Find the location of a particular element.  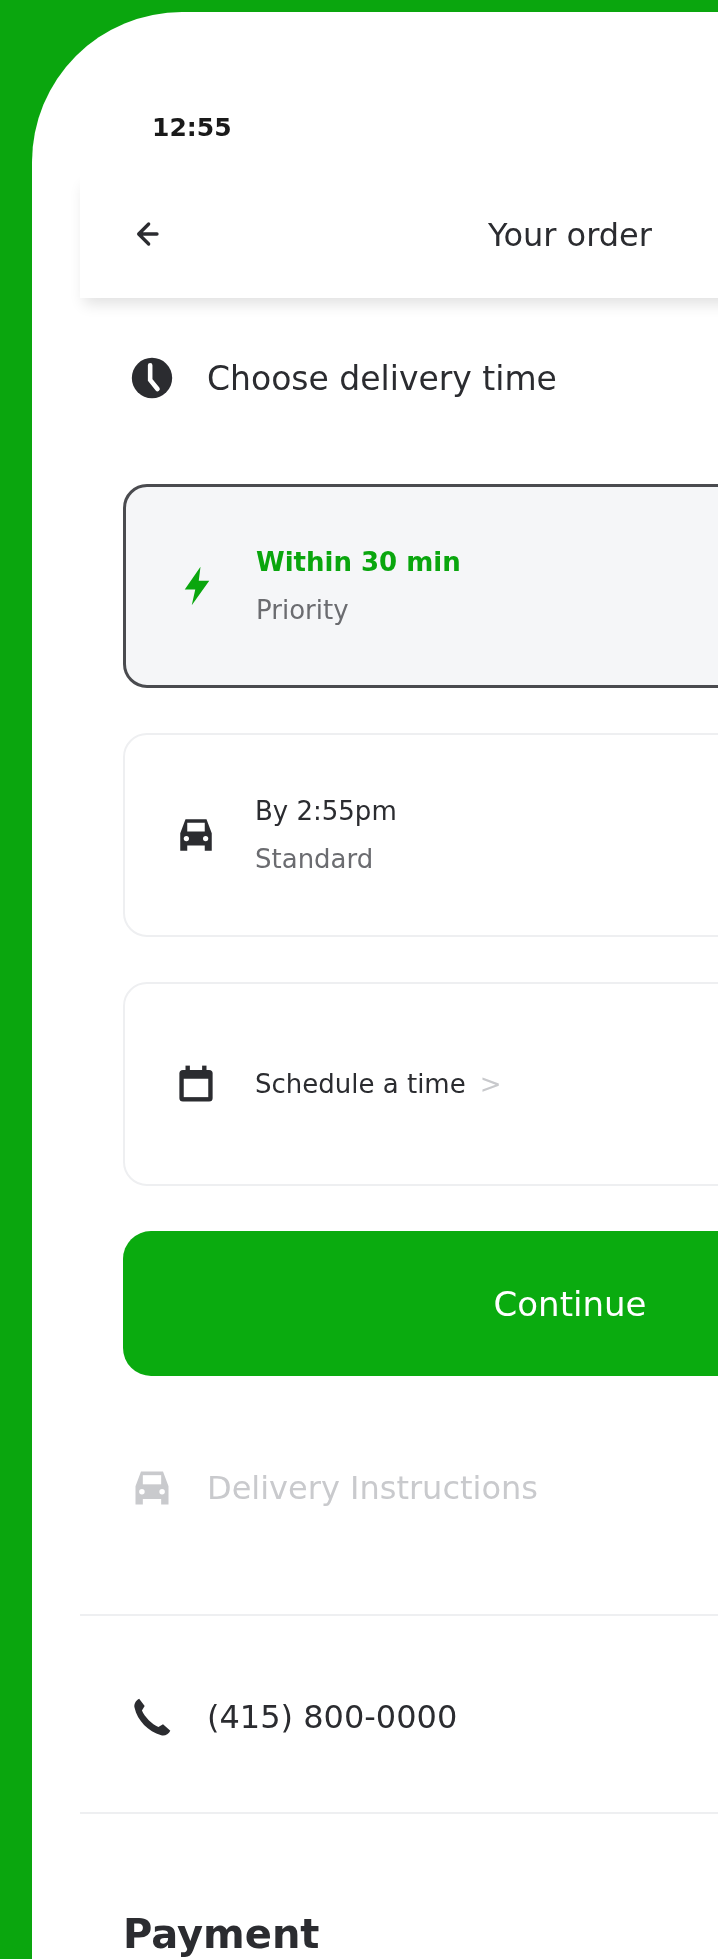

option-title: Schedule a time is located at coordinates (360, 1084).